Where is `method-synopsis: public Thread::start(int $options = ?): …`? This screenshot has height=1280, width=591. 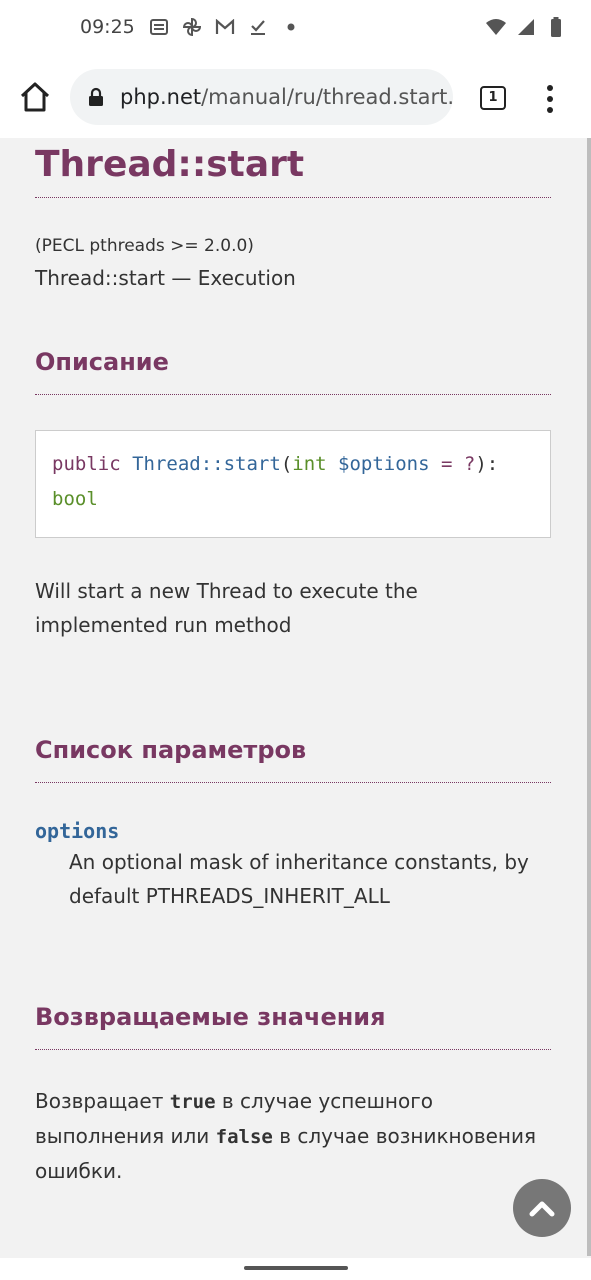 method-synopsis: public Thread::start(int $options = ?): … is located at coordinates (293, 484).